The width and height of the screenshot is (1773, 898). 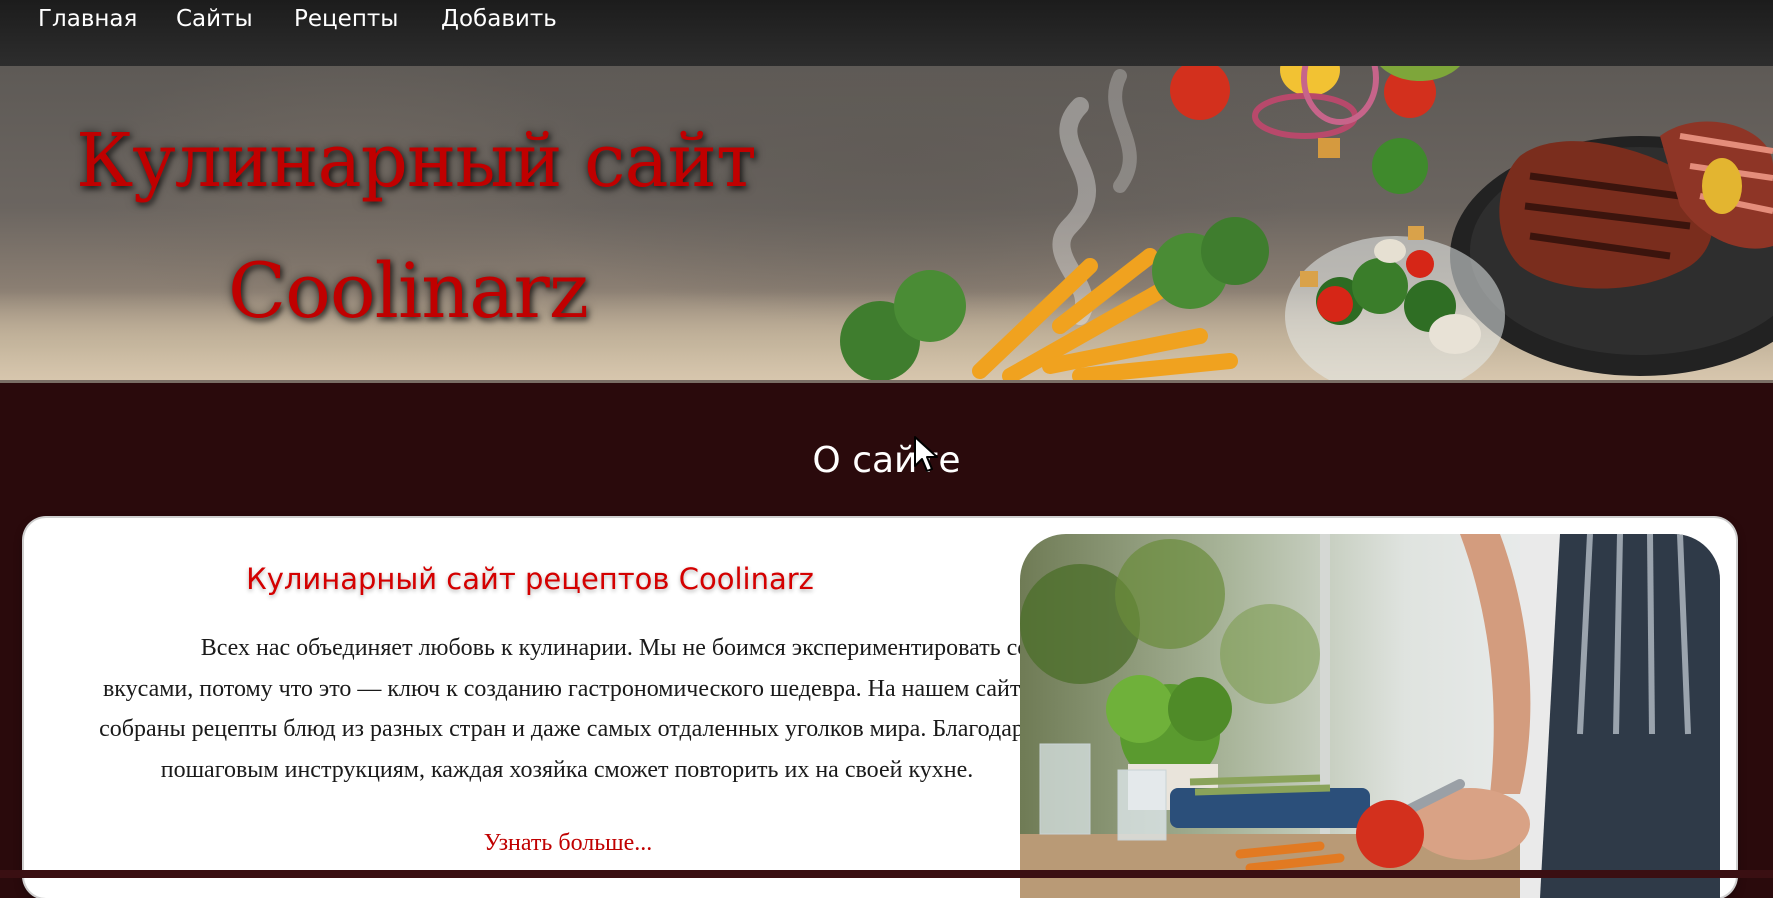 I want to click on hero-divider, so click(x=886, y=381).